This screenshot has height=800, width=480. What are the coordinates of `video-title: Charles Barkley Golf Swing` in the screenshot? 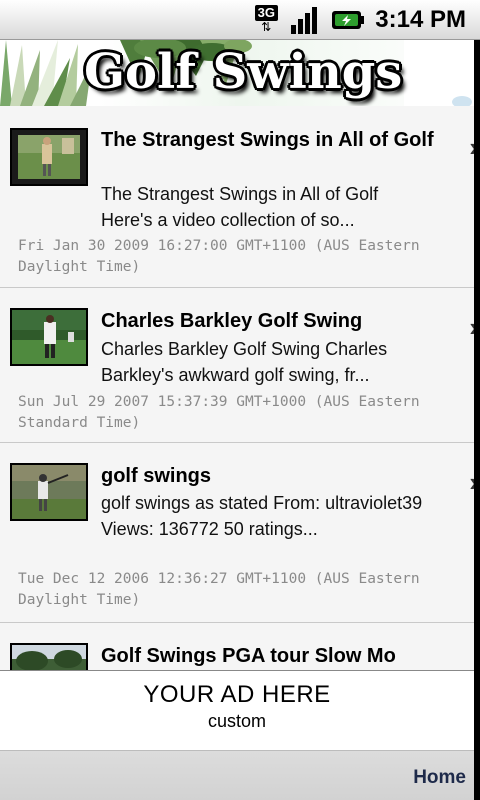 It's located at (271, 321).